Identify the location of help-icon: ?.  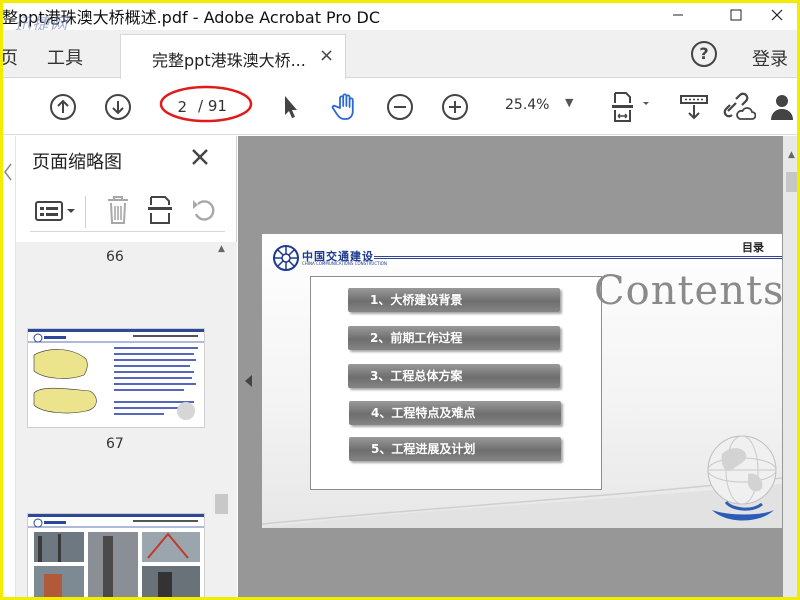
(704, 54).